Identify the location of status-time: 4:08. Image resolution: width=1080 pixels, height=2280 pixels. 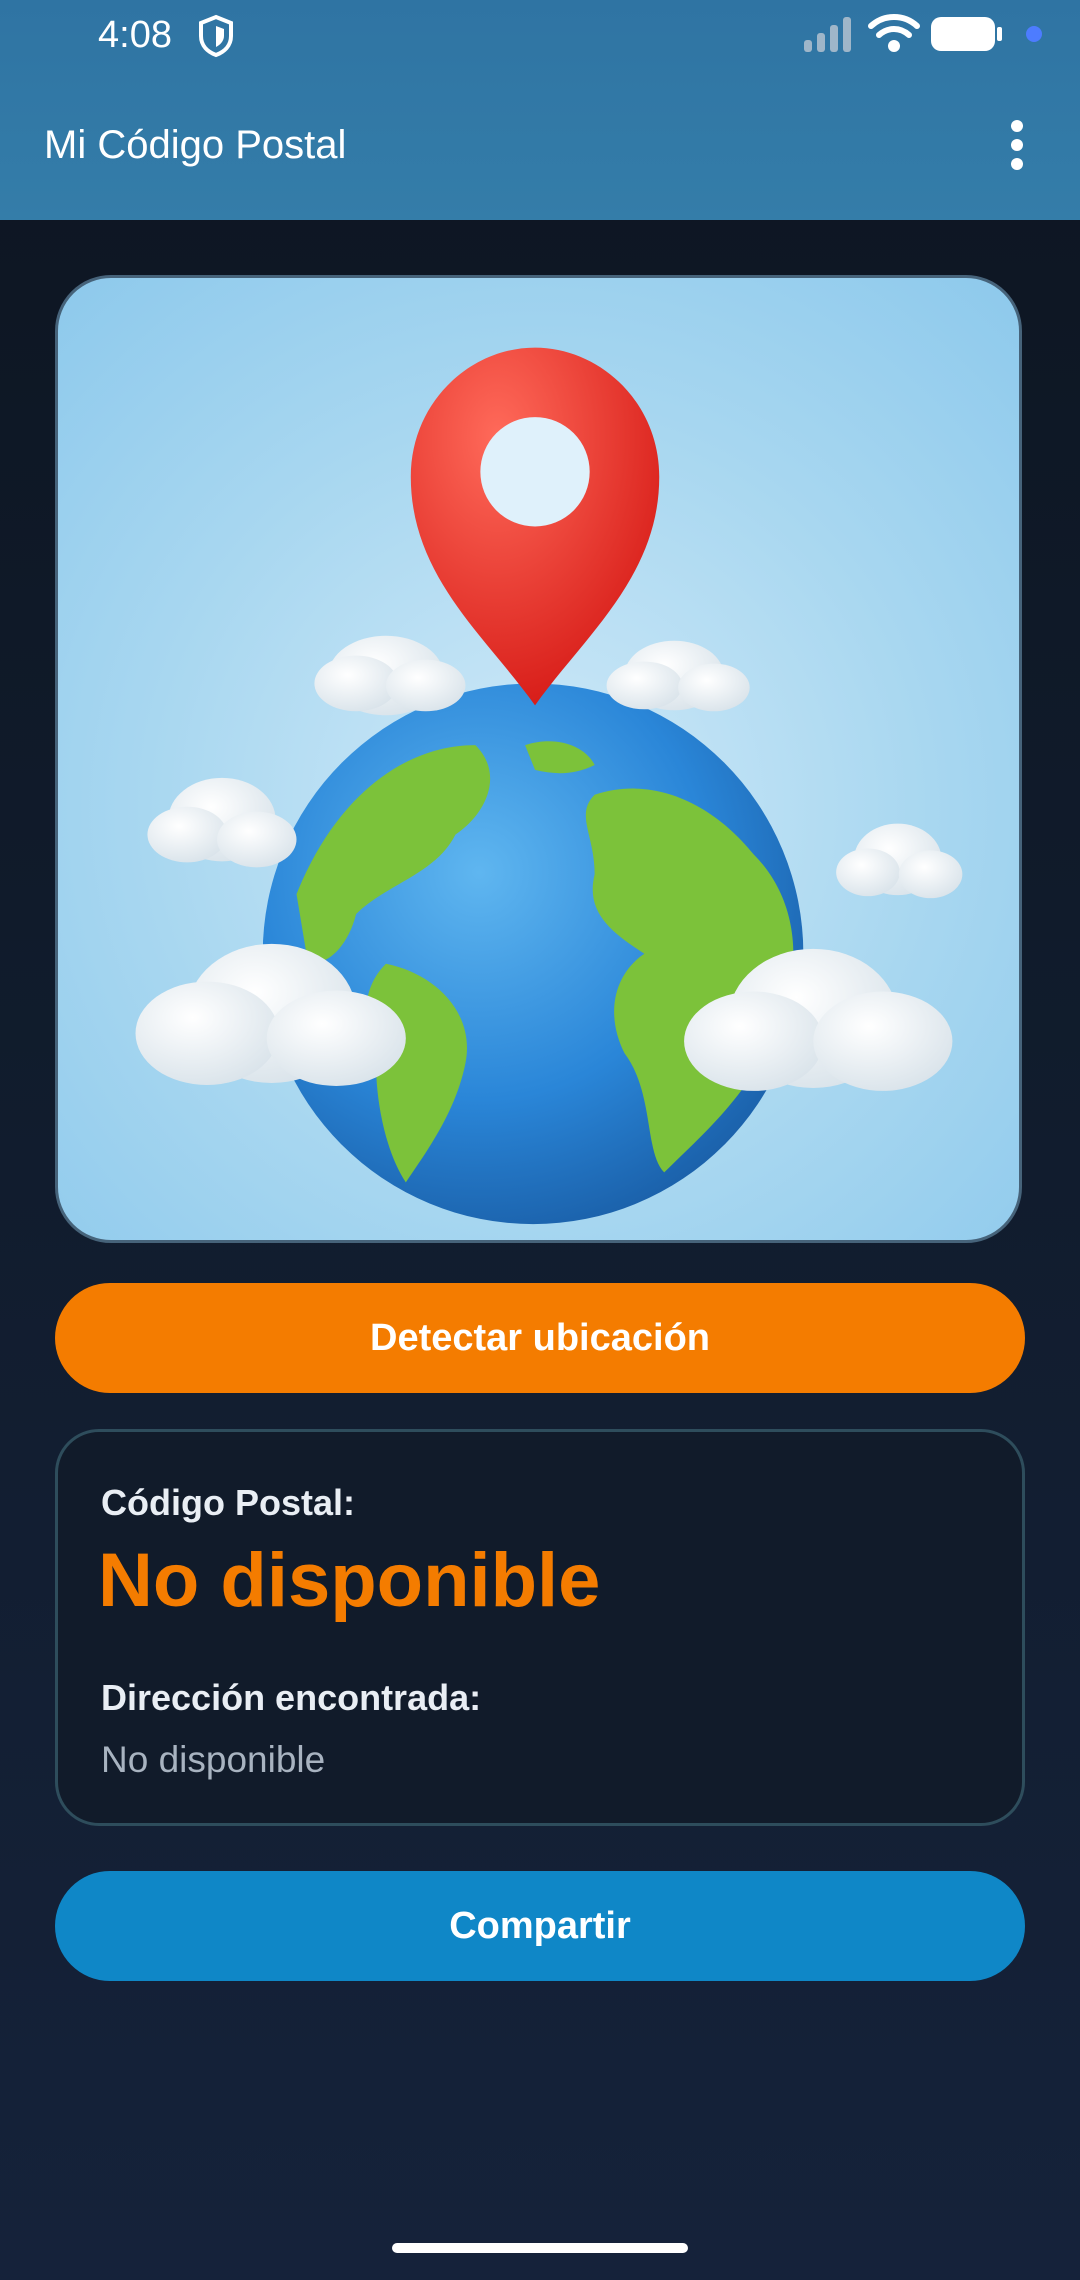
(135, 35).